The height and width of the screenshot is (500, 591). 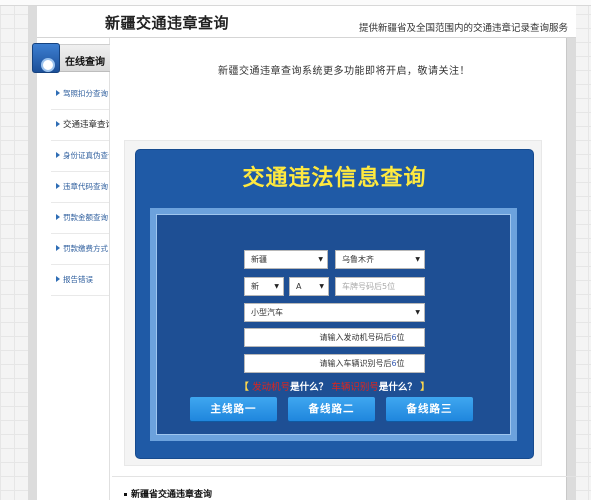 I want to click on plate-number-input: 车牌号码后5位, so click(x=380, y=286).